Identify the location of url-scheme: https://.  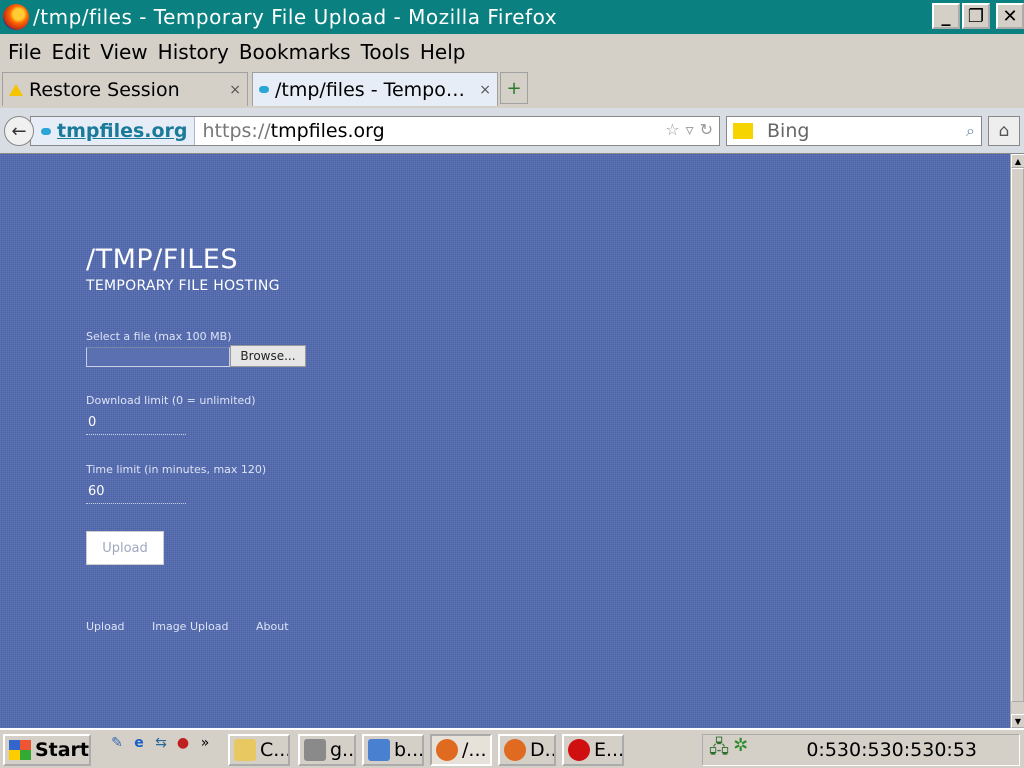
(236, 131).